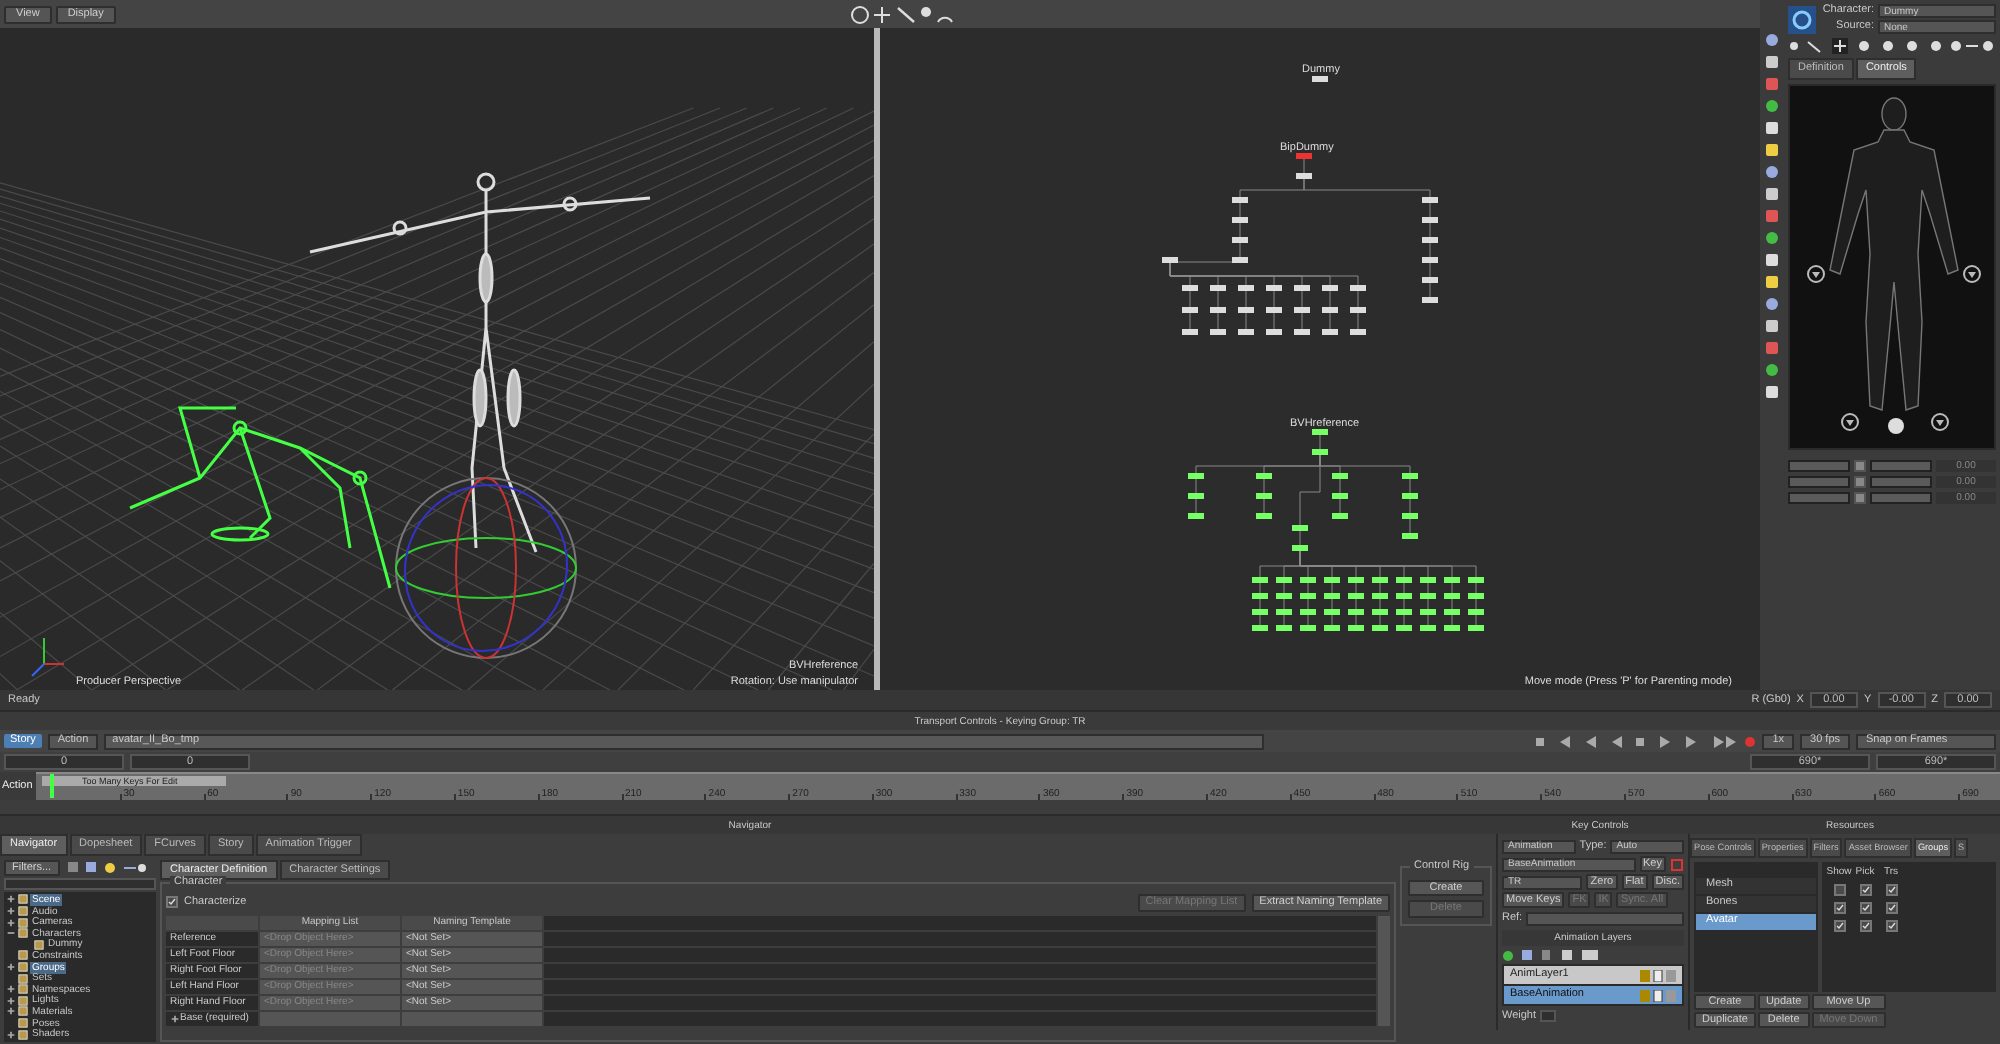 The height and width of the screenshot is (1044, 2000). Describe the element at coordinates (212, 922) in the screenshot. I see `column-header` at that location.